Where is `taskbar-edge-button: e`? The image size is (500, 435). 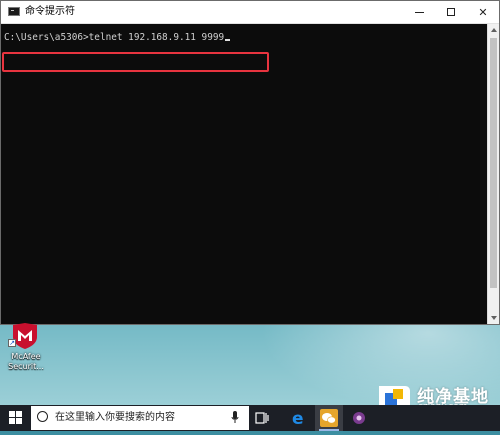 taskbar-edge-button: e is located at coordinates (299, 418).